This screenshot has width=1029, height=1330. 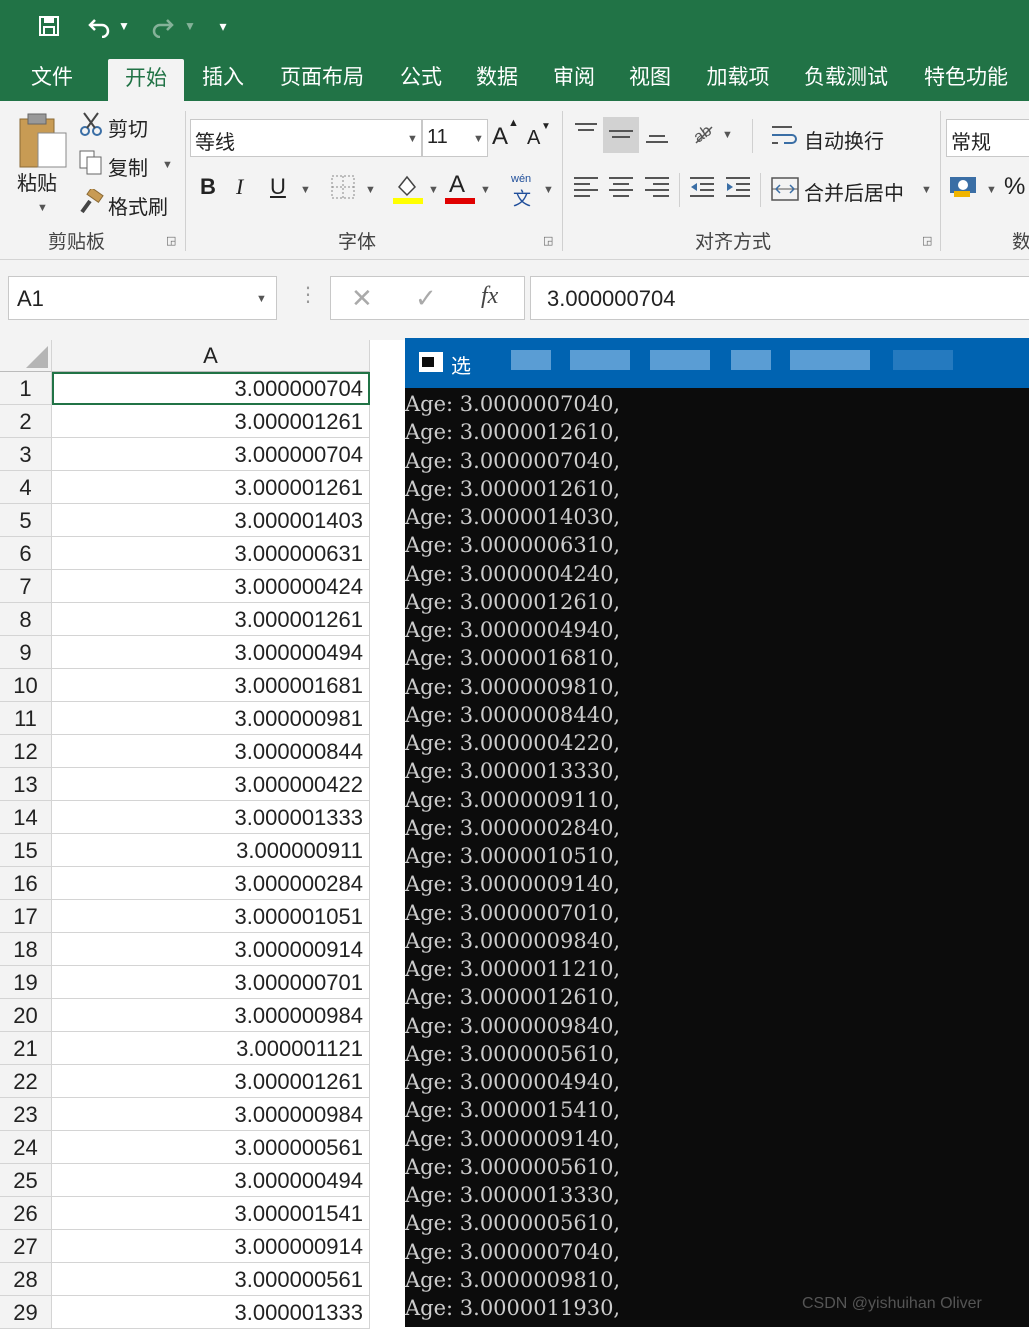 I want to click on row-header: 1, so click(x=26, y=388).